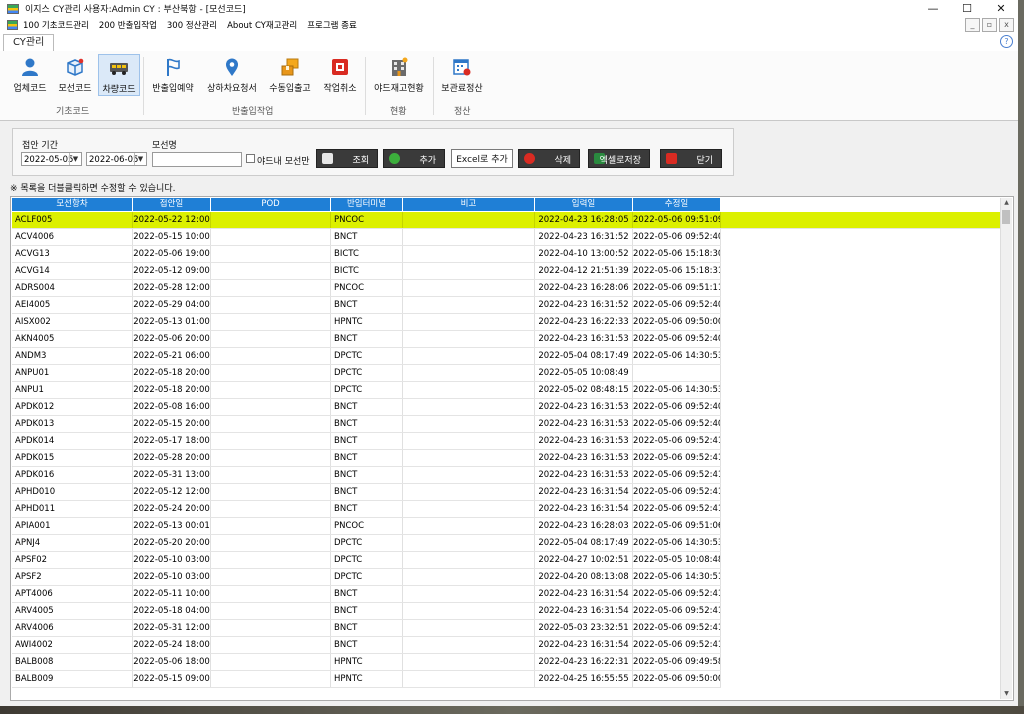 The height and width of the screenshot is (714, 1024). What do you see at coordinates (75, 75) in the screenshot?
I see `vessel-code-button: 모선코드` at bounding box center [75, 75].